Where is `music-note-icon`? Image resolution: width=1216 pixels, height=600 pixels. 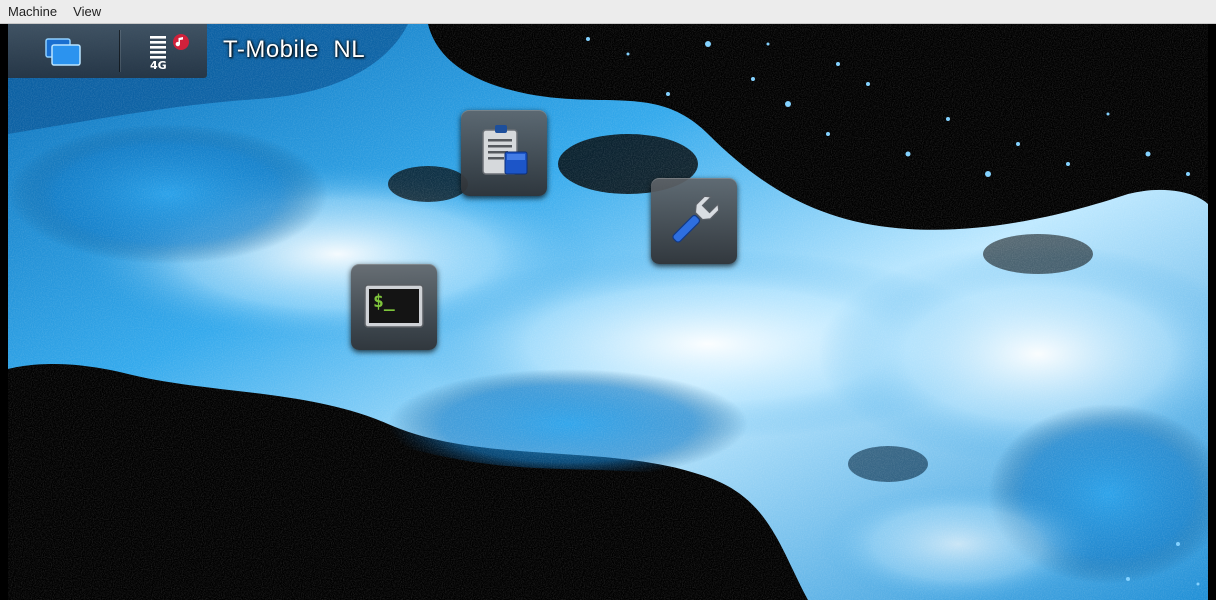
music-note-icon is located at coordinates (181, 42).